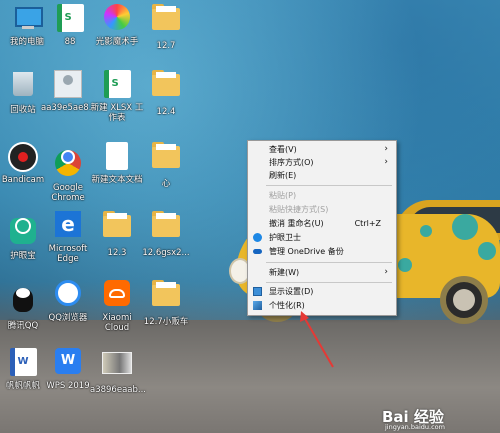 This screenshot has height=433, width=500. Describe the element at coordinates (415, 427) in the screenshot. I see `watermark-url: jingyan.baidu.com` at that location.